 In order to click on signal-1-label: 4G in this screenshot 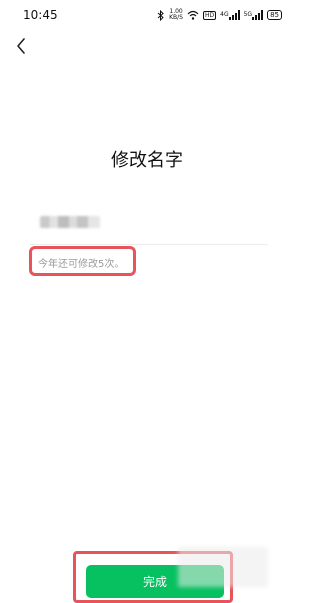, I will do `click(224, 14)`.